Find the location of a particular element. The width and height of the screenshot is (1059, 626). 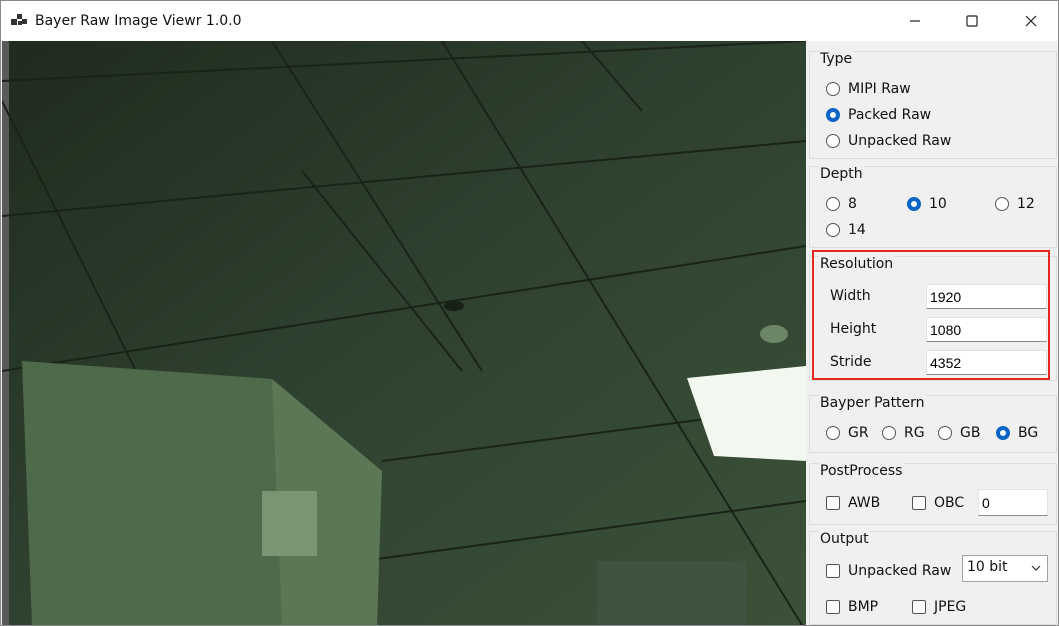

radio-label: 12 is located at coordinates (1026, 204).